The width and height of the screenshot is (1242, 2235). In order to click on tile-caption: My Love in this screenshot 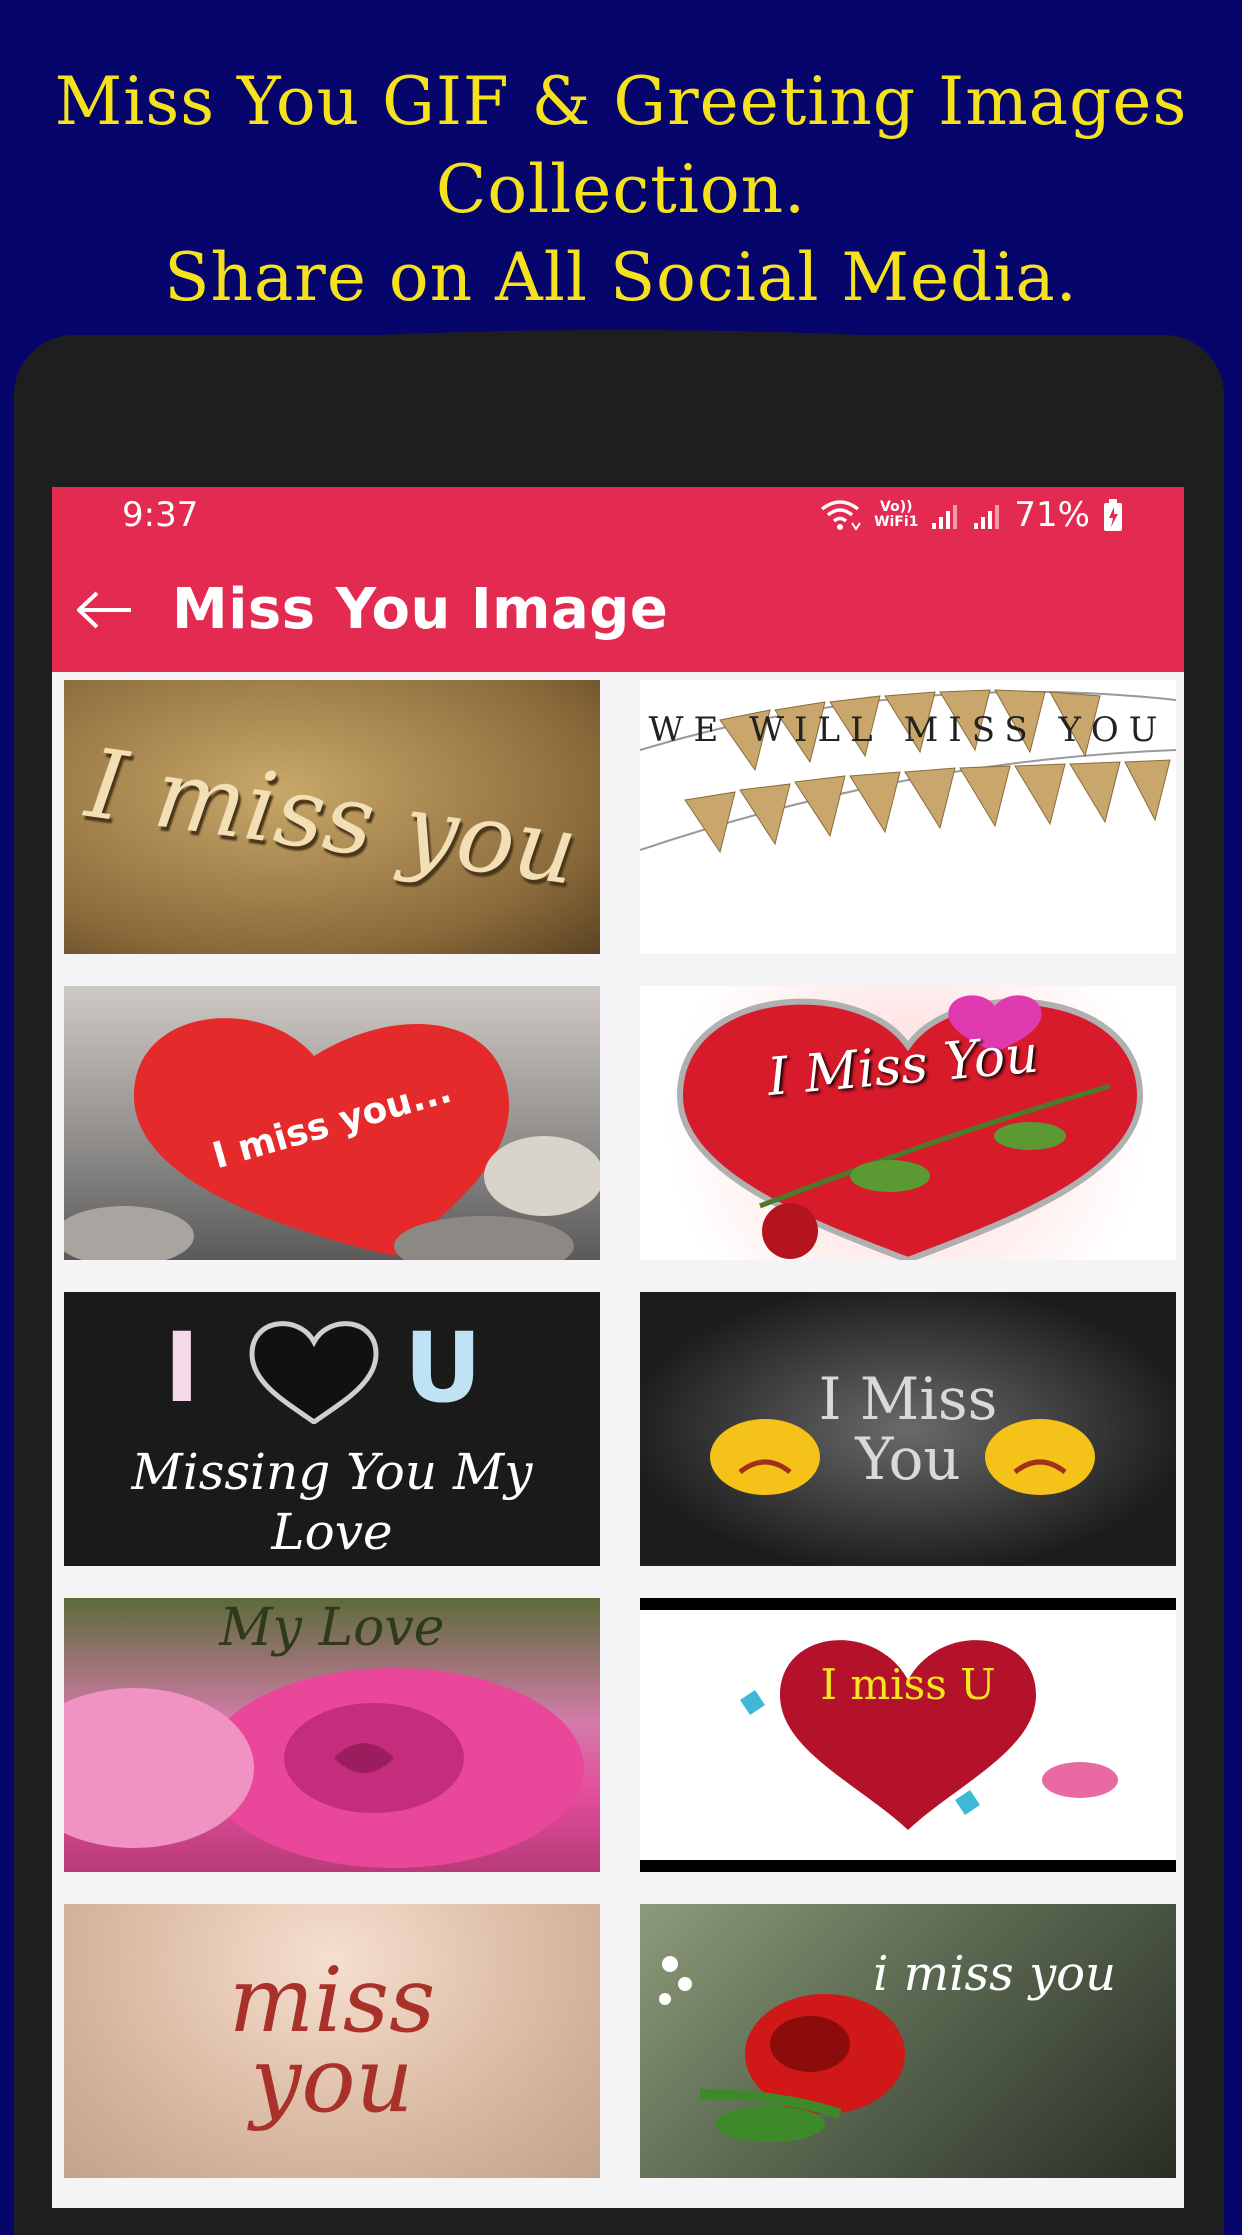, I will do `click(332, 1628)`.